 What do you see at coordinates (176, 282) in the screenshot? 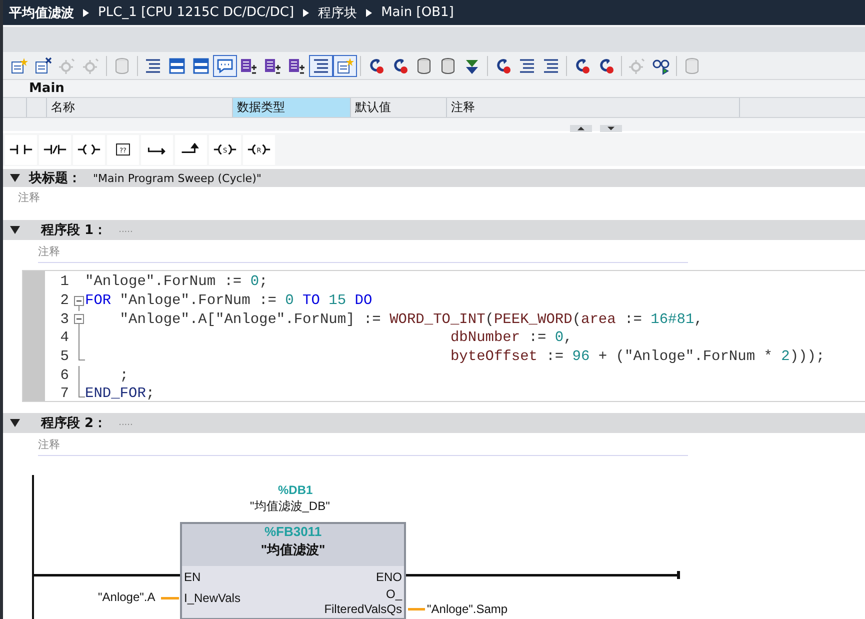
I see `code-line: "Anloge".ForNum := 0;` at bounding box center [176, 282].